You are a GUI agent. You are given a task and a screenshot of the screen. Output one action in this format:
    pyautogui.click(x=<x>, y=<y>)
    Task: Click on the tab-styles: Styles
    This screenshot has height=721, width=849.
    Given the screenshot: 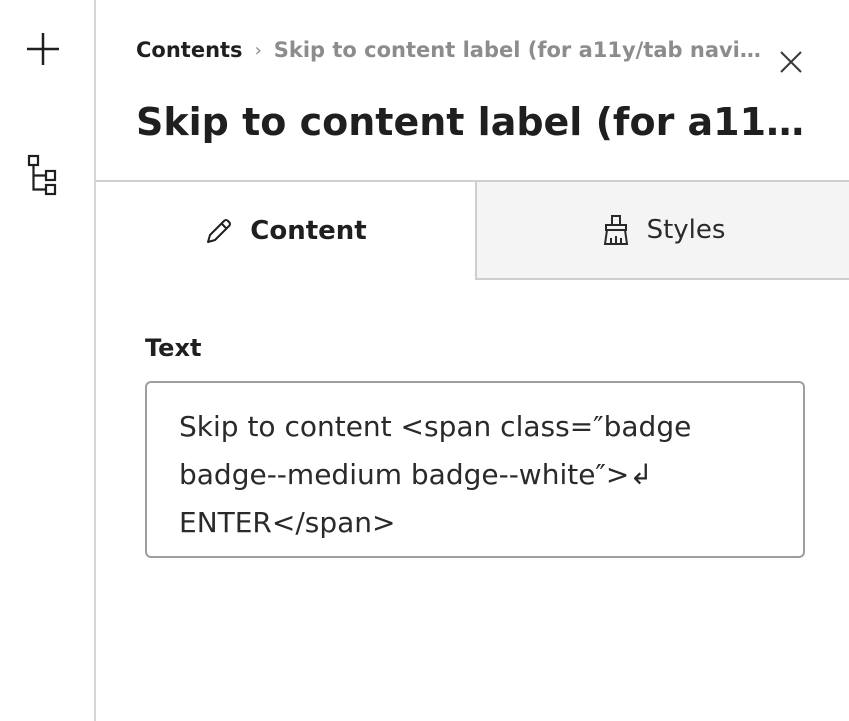 What is the action you would take?
    pyautogui.click(x=662, y=231)
    